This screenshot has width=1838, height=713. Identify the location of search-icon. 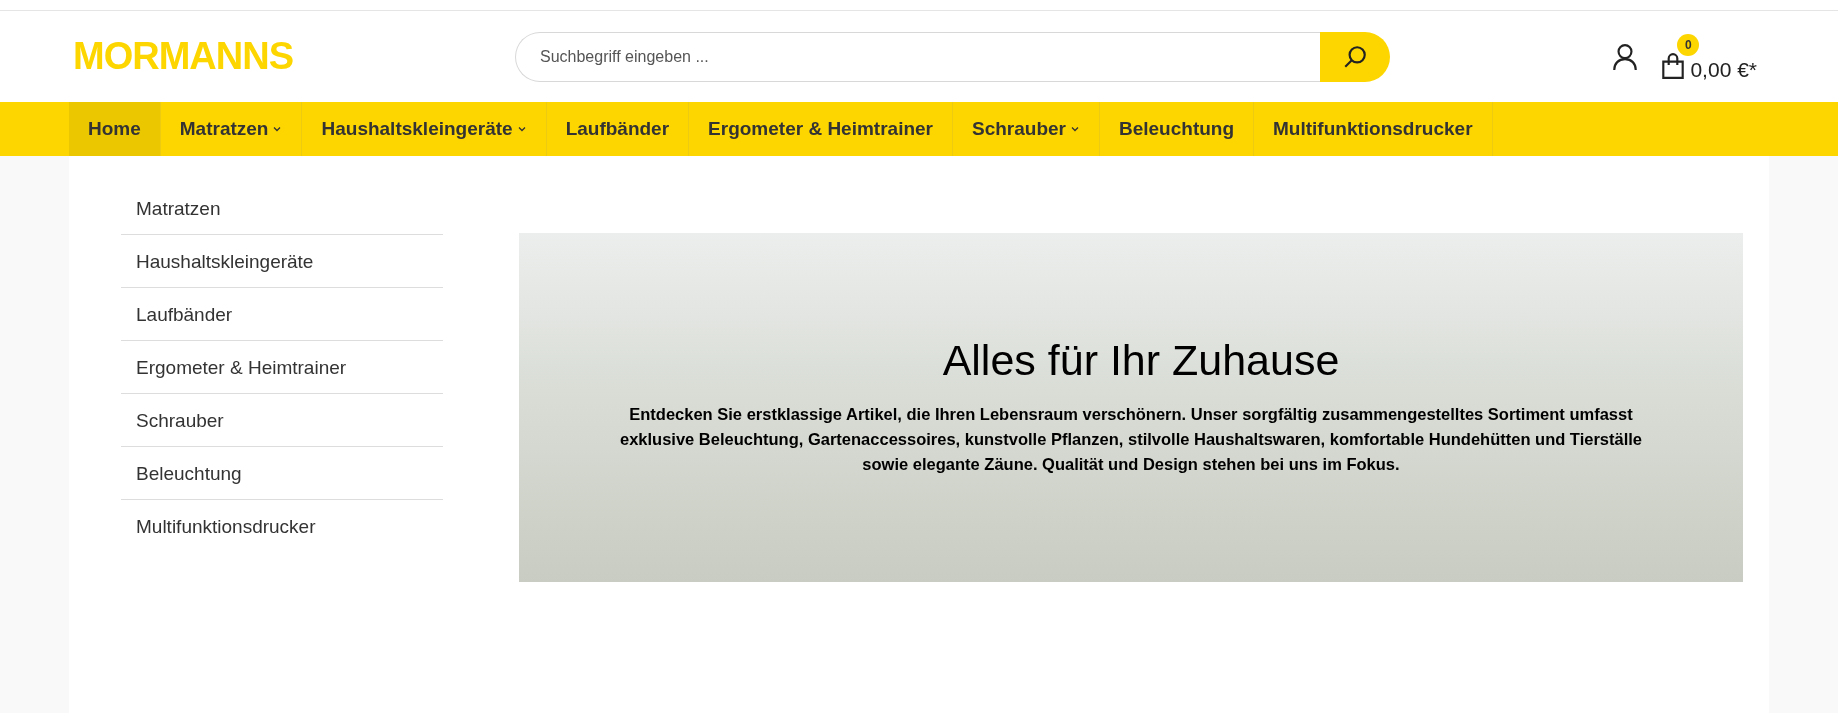
(1355, 56).